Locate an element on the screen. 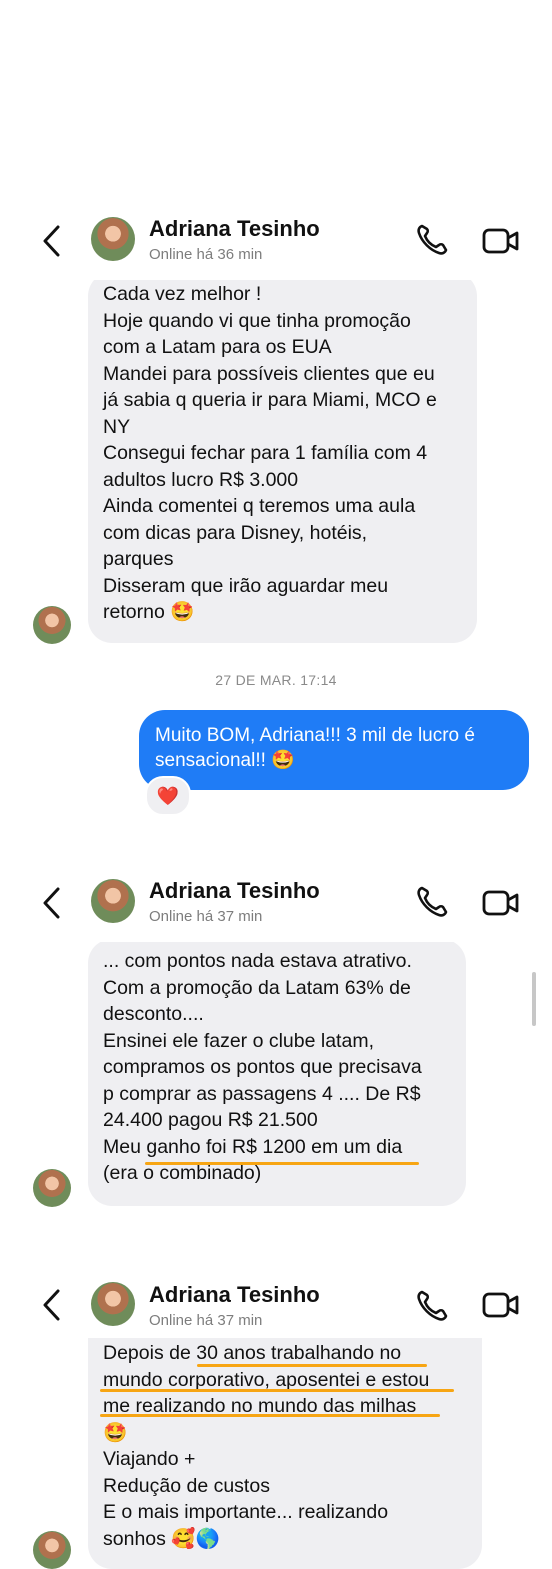 The height and width of the screenshot is (1569, 552). chat-header: Adriana Tesinho Online há 36 min is located at coordinates (276, 240).